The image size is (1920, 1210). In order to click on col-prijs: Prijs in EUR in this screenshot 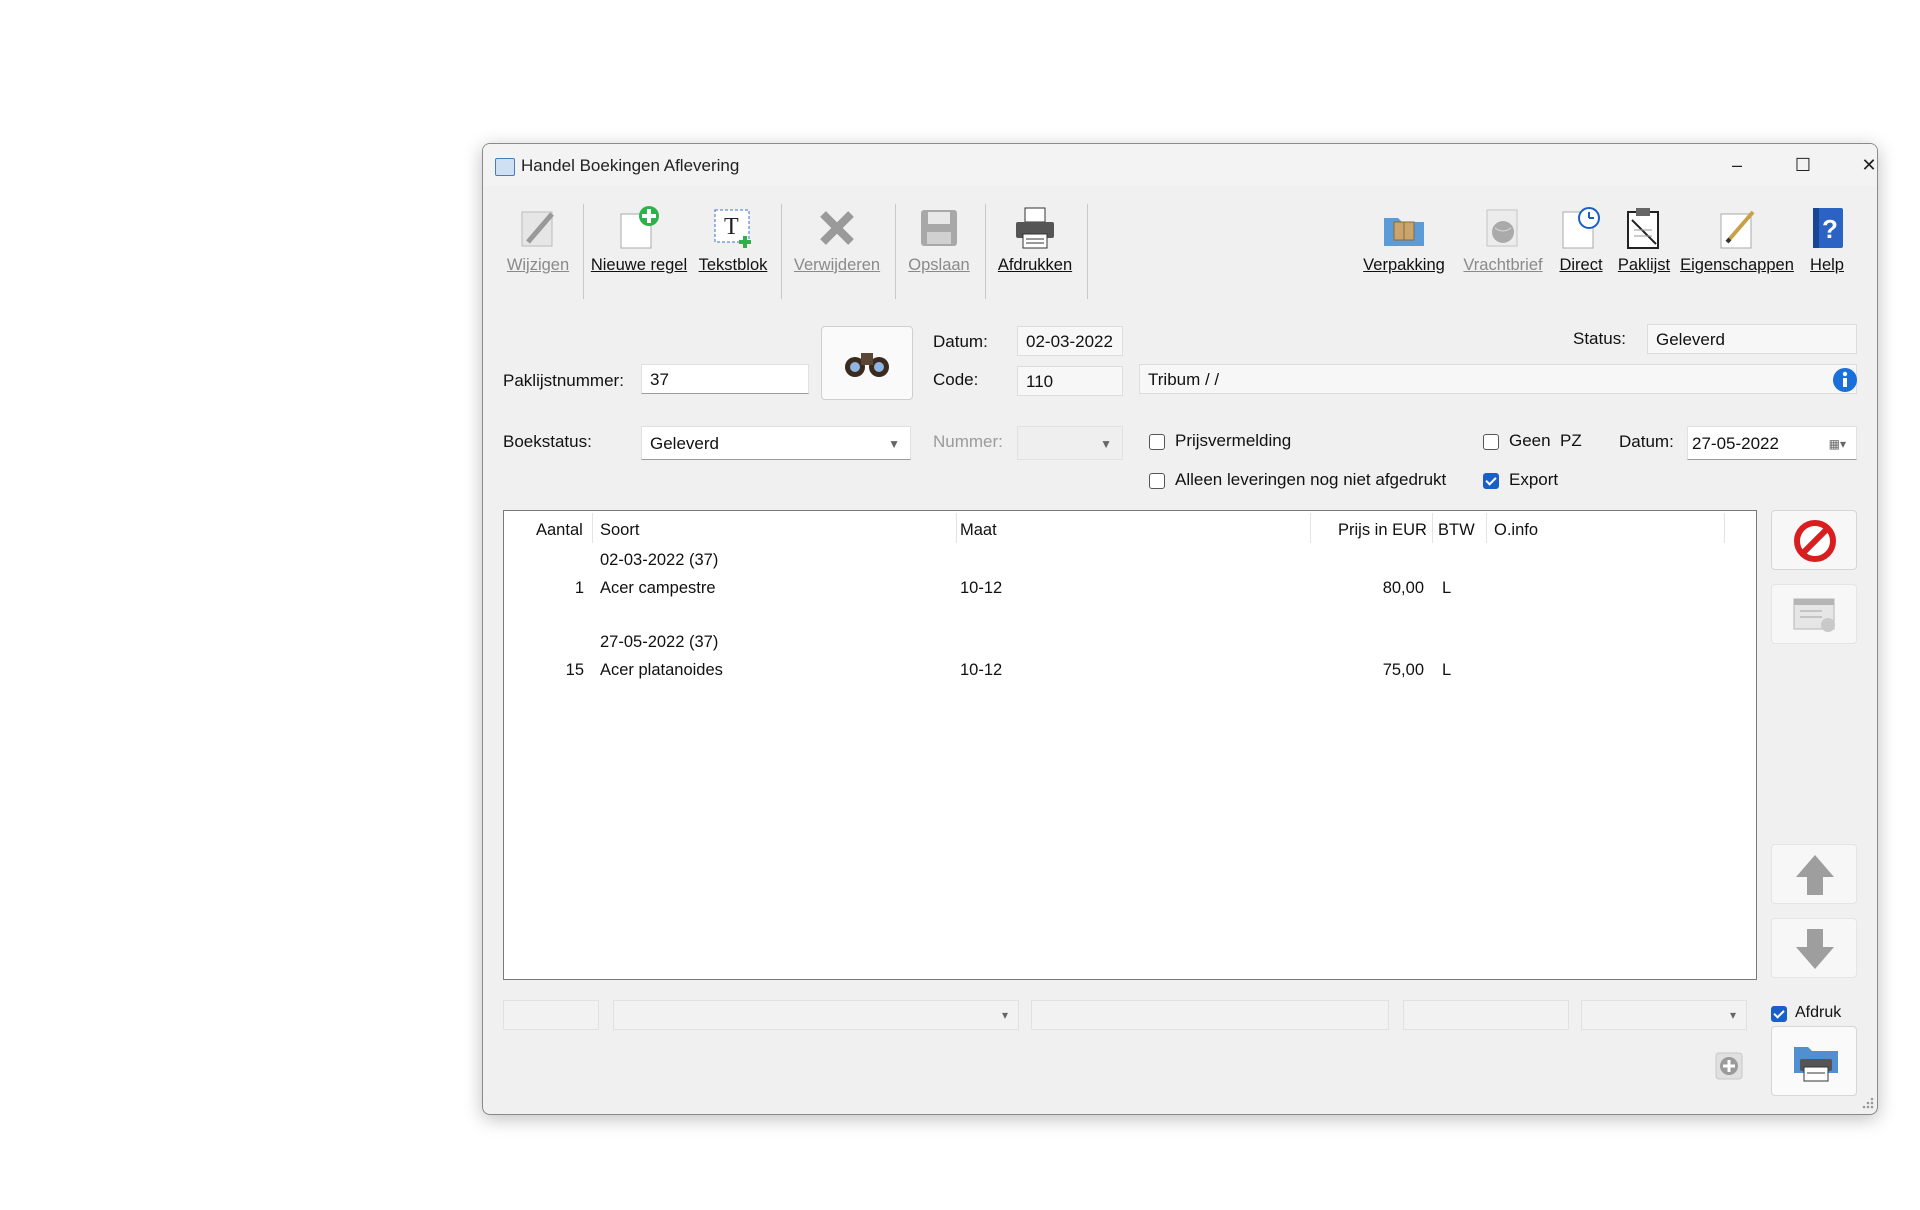, I will do `click(1382, 530)`.